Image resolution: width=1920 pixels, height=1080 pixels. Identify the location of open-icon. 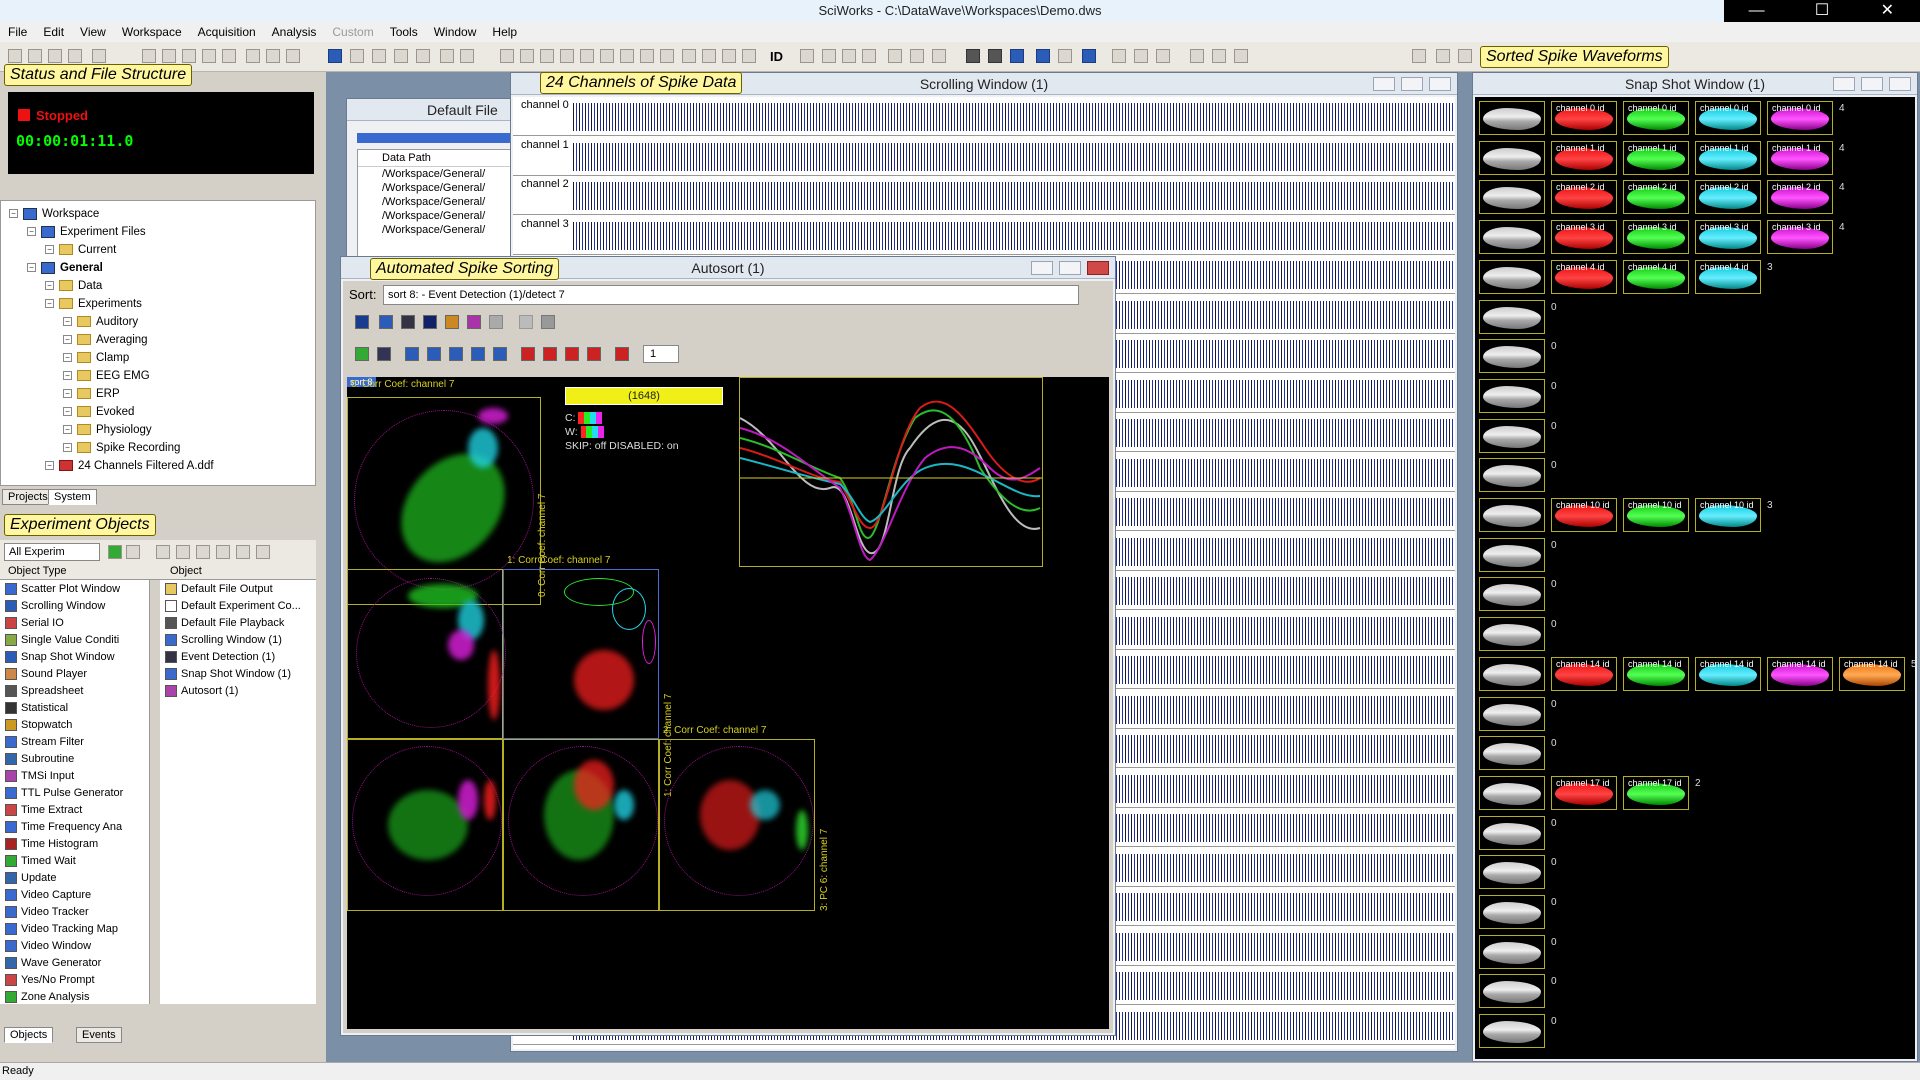
(526, 322).